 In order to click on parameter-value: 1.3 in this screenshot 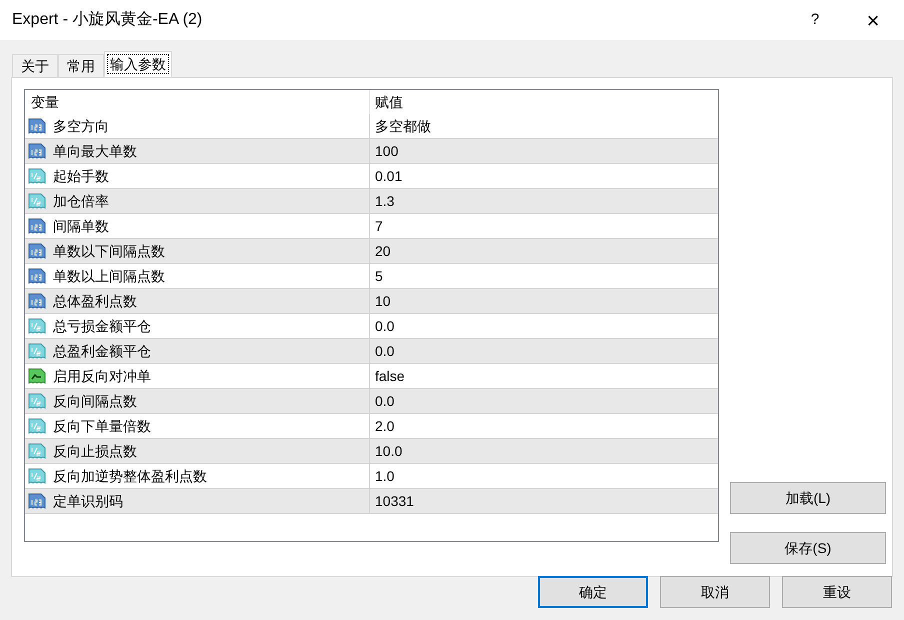, I will do `click(385, 201)`.